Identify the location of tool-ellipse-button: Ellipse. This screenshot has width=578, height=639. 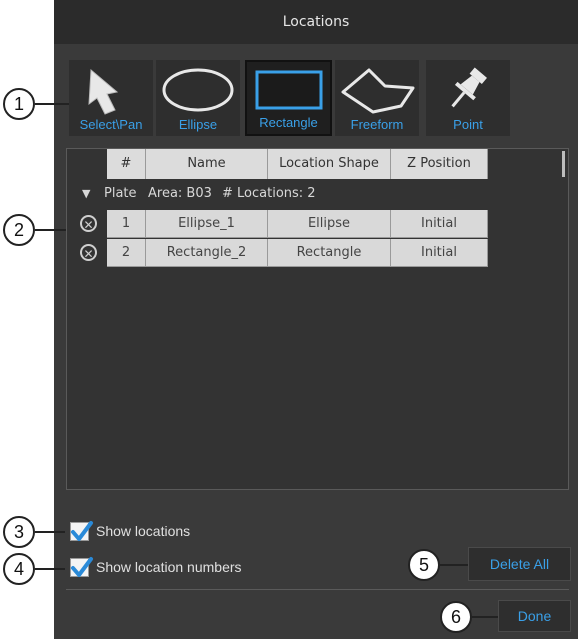
(198, 98).